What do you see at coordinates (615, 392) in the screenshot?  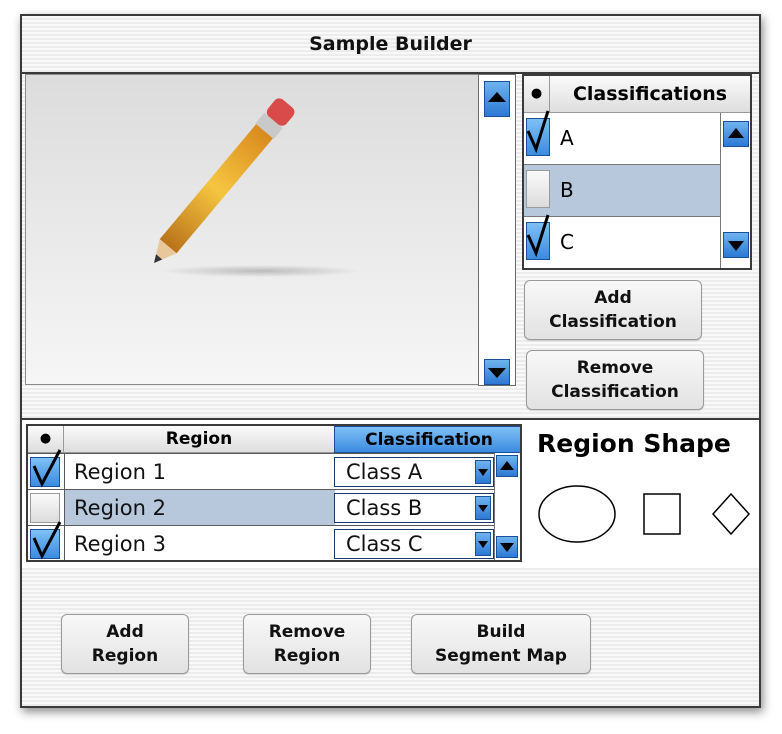 I see `remove-classification-label-2: Classification` at bounding box center [615, 392].